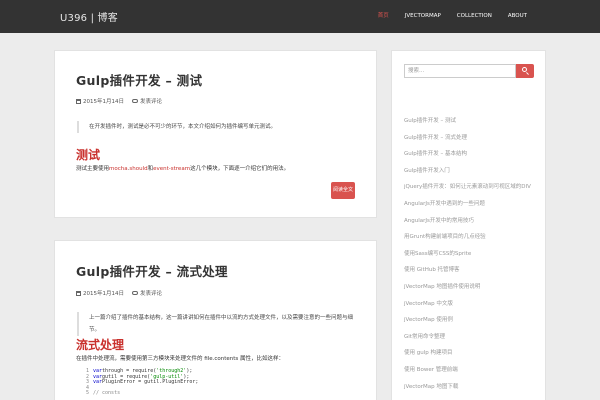 This screenshot has height=400, width=600. I want to click on nav-item-about: ABOUT, so click(517, 16).